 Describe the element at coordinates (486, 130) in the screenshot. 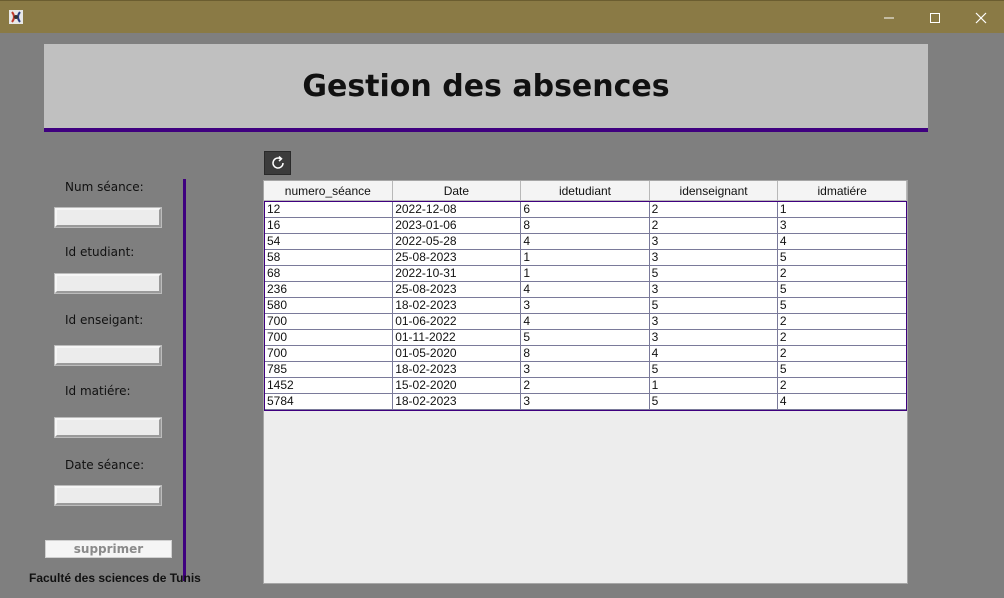

I see `header-divider` at that location.